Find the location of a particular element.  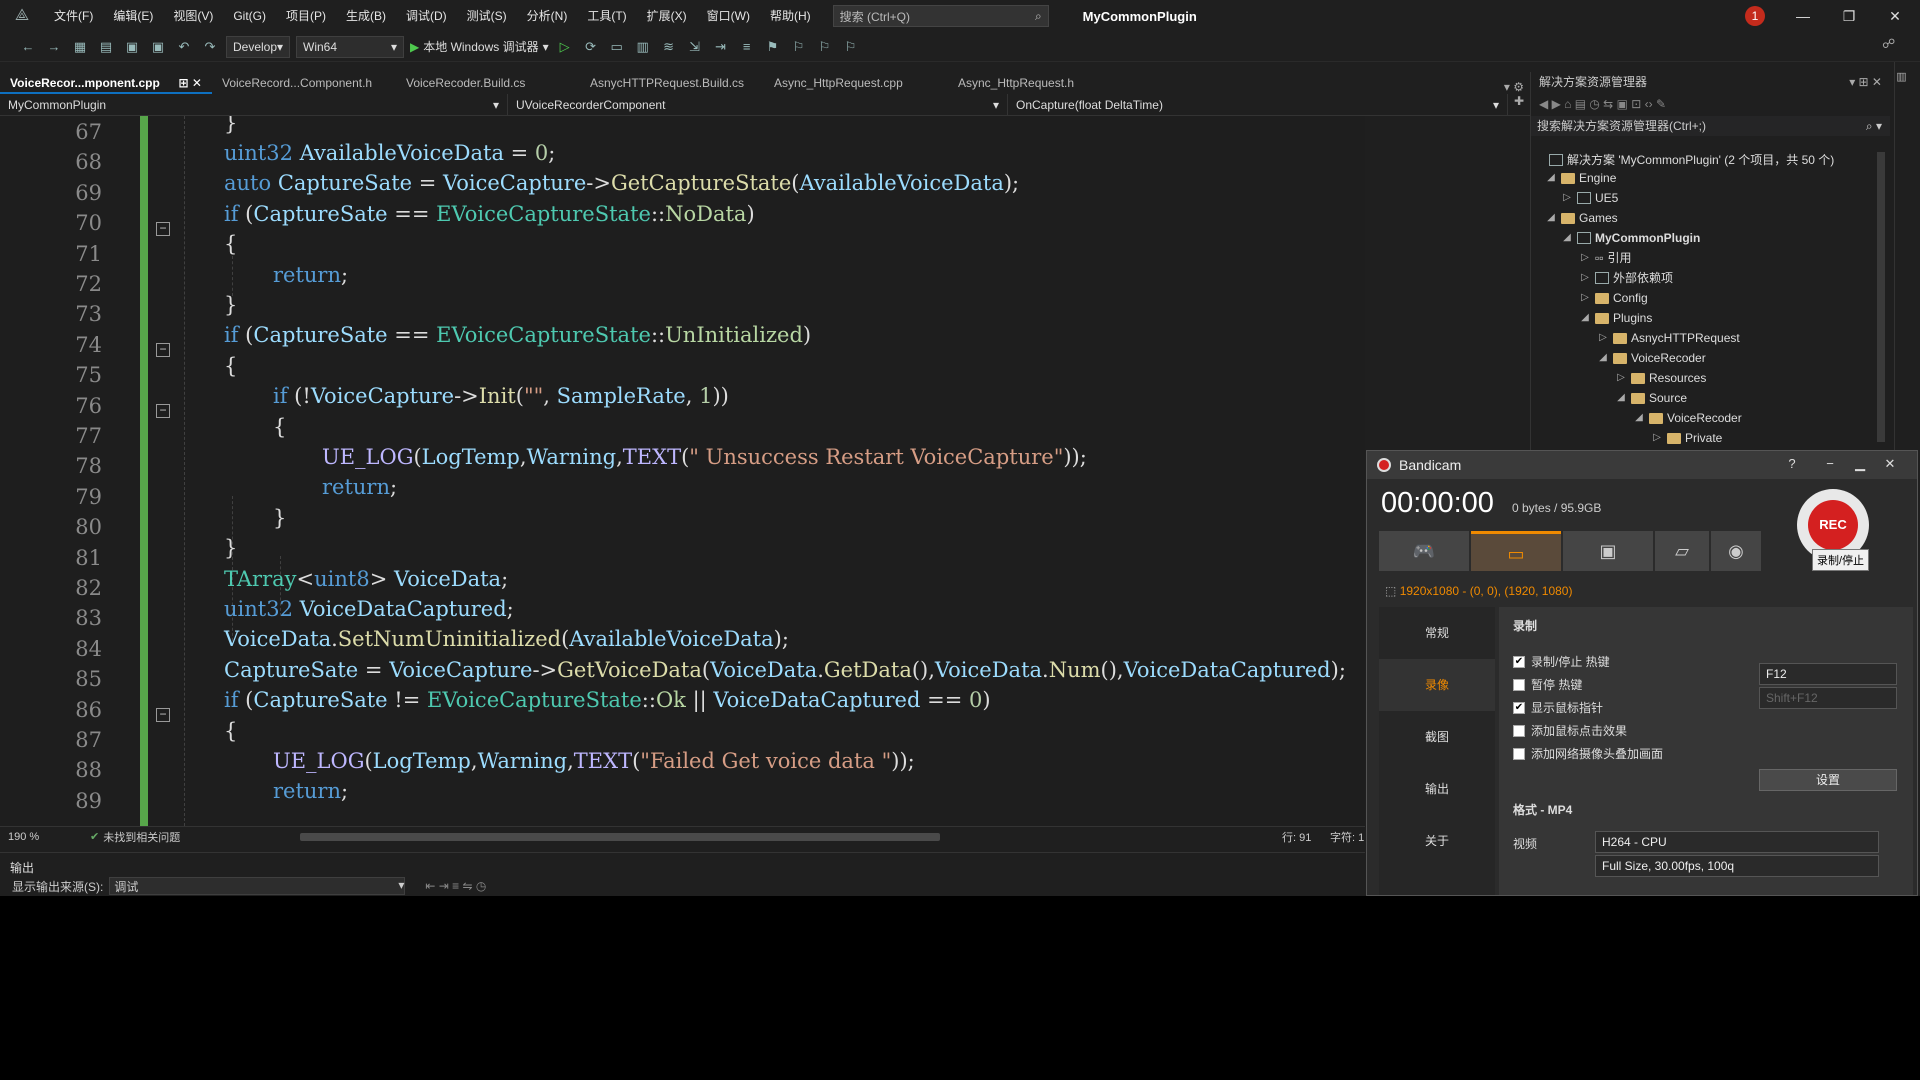

new-item-icon: ▦ is located at coordinates (80, 47).